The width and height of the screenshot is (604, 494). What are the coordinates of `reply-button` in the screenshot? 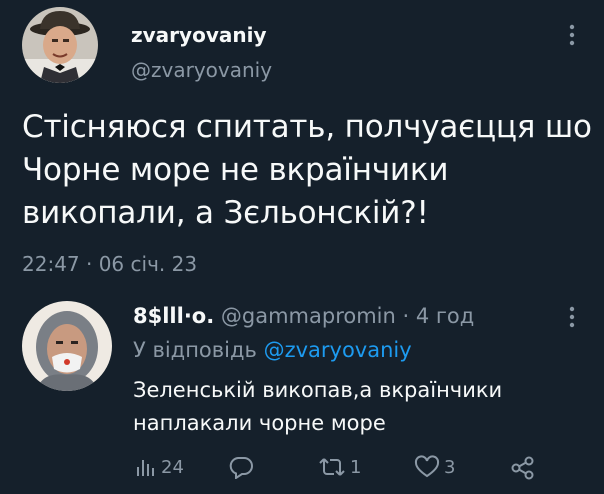 It's located at (243, 467).